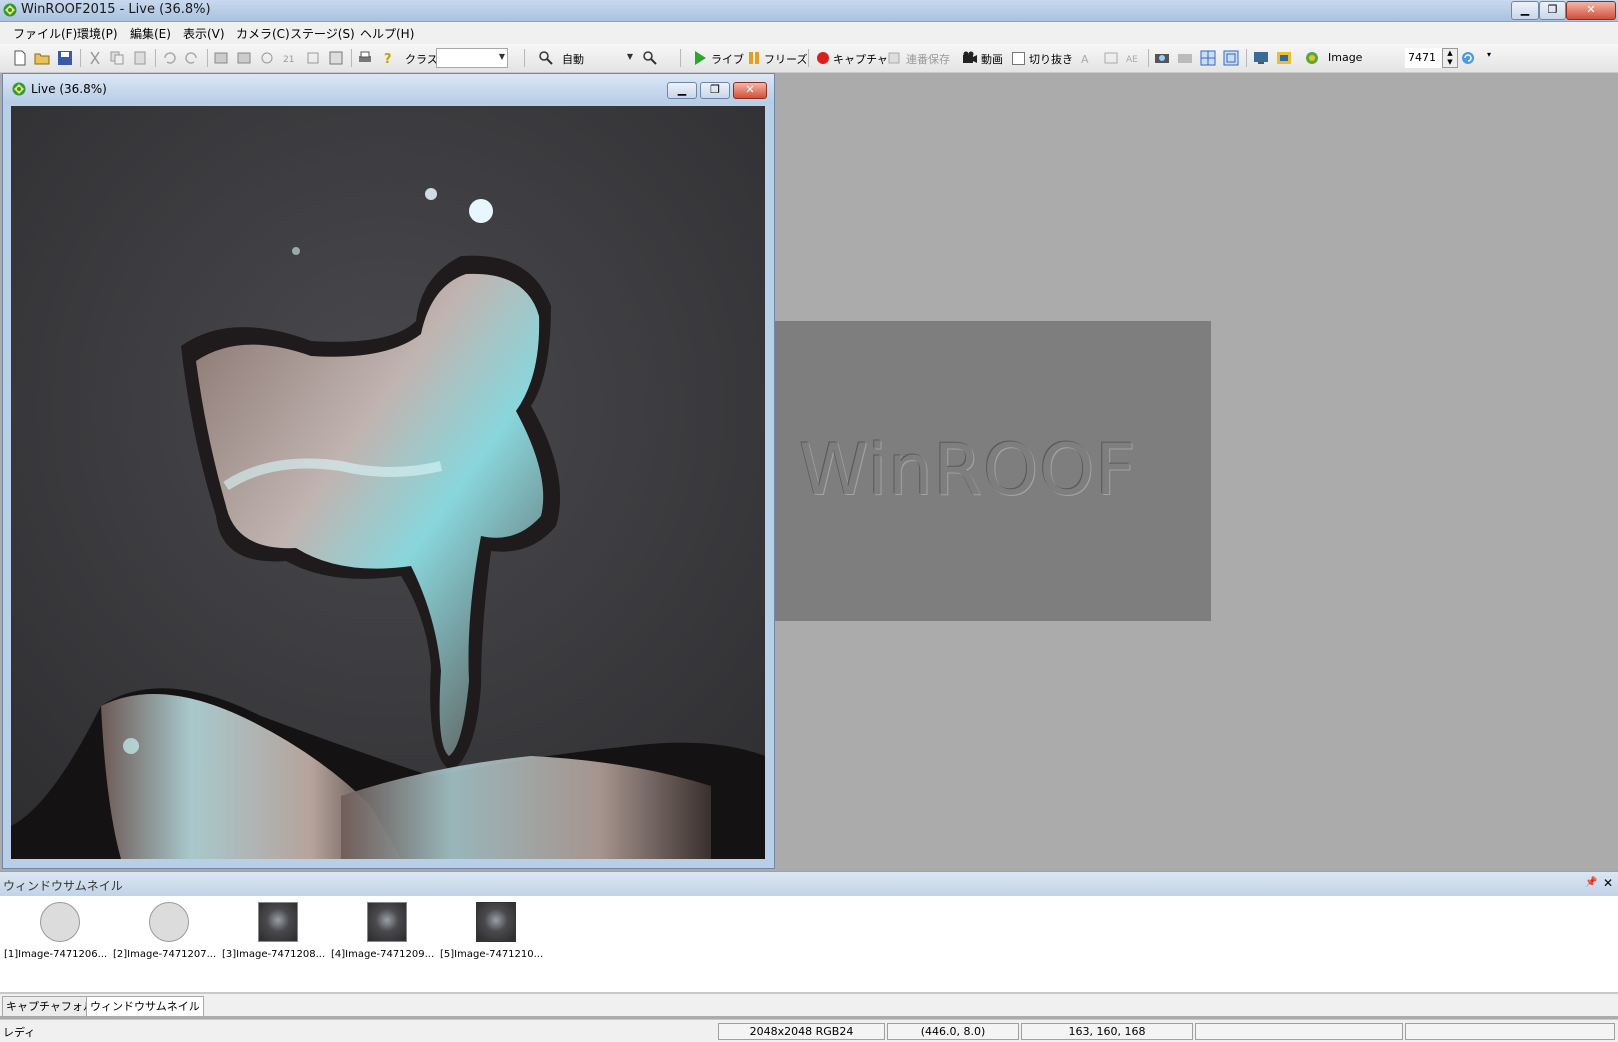 This screenshot has width=1618, height=1042. Describe the element at coordinates (894, 58) in the screenshot. I see `sequential-save-icon` at that location.